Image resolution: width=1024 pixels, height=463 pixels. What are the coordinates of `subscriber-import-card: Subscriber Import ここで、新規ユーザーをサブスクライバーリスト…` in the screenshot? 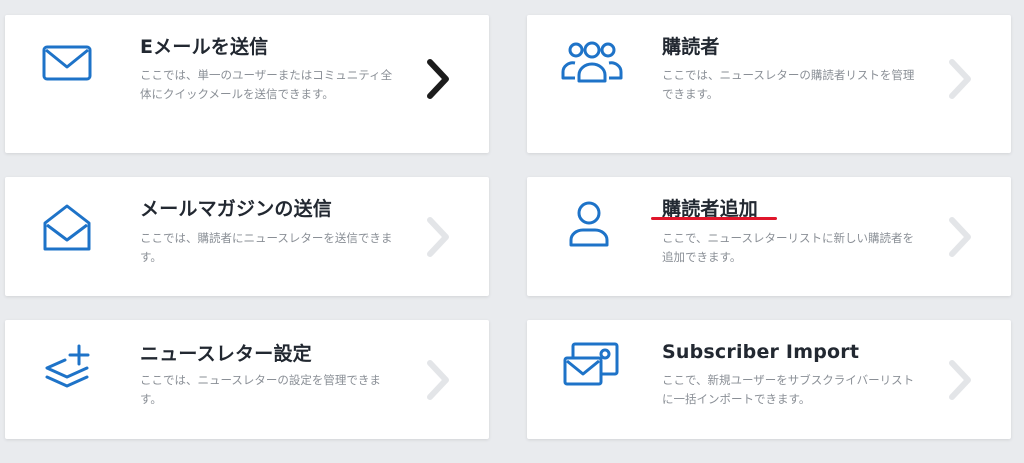 It's located at (769, 379).